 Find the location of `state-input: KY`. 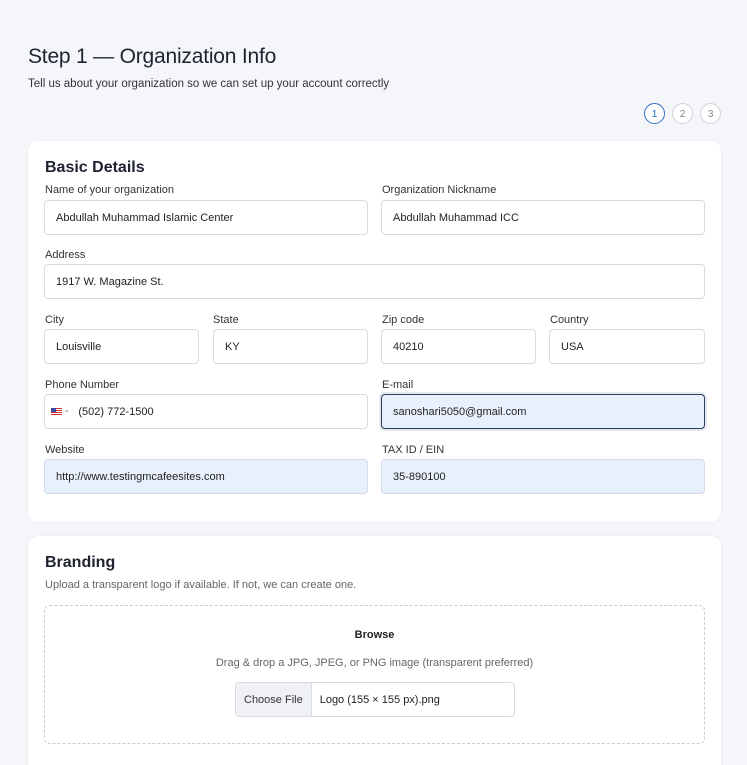

state-input: KY is located at coordinates (290, 346).